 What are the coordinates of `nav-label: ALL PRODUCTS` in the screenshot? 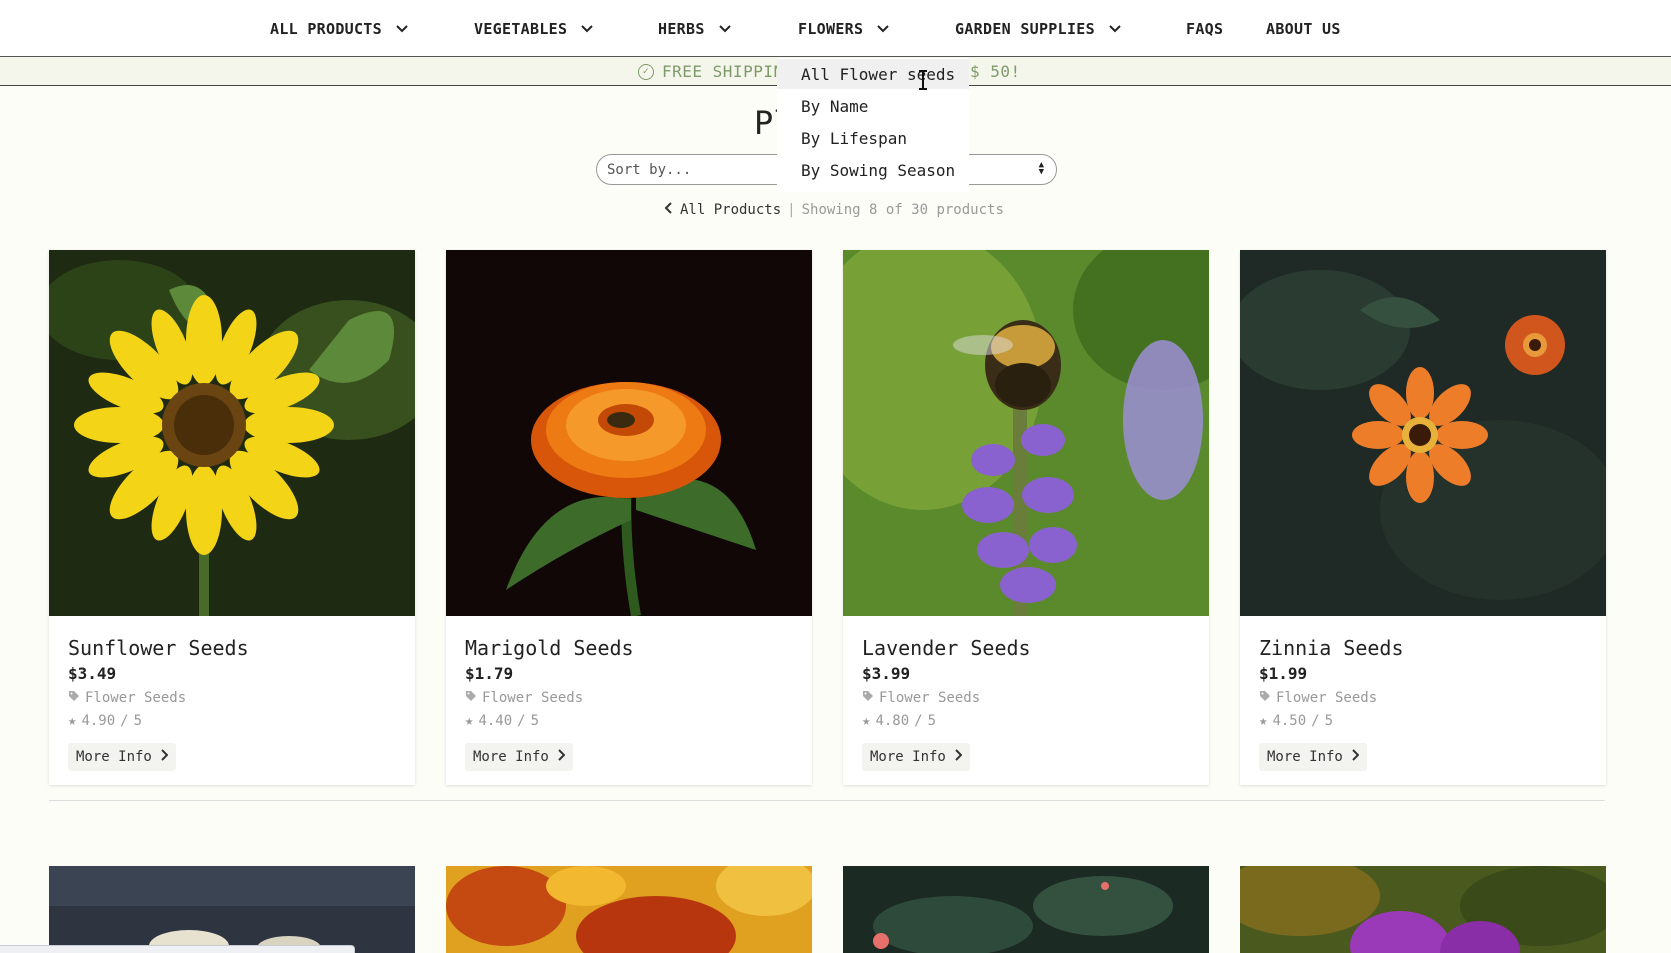 It's located at (326, 29).